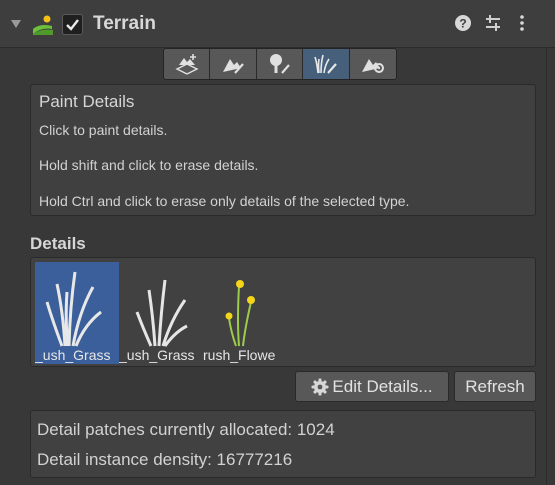  I want to click on component-enabled-checkbox, so click(72, 24).